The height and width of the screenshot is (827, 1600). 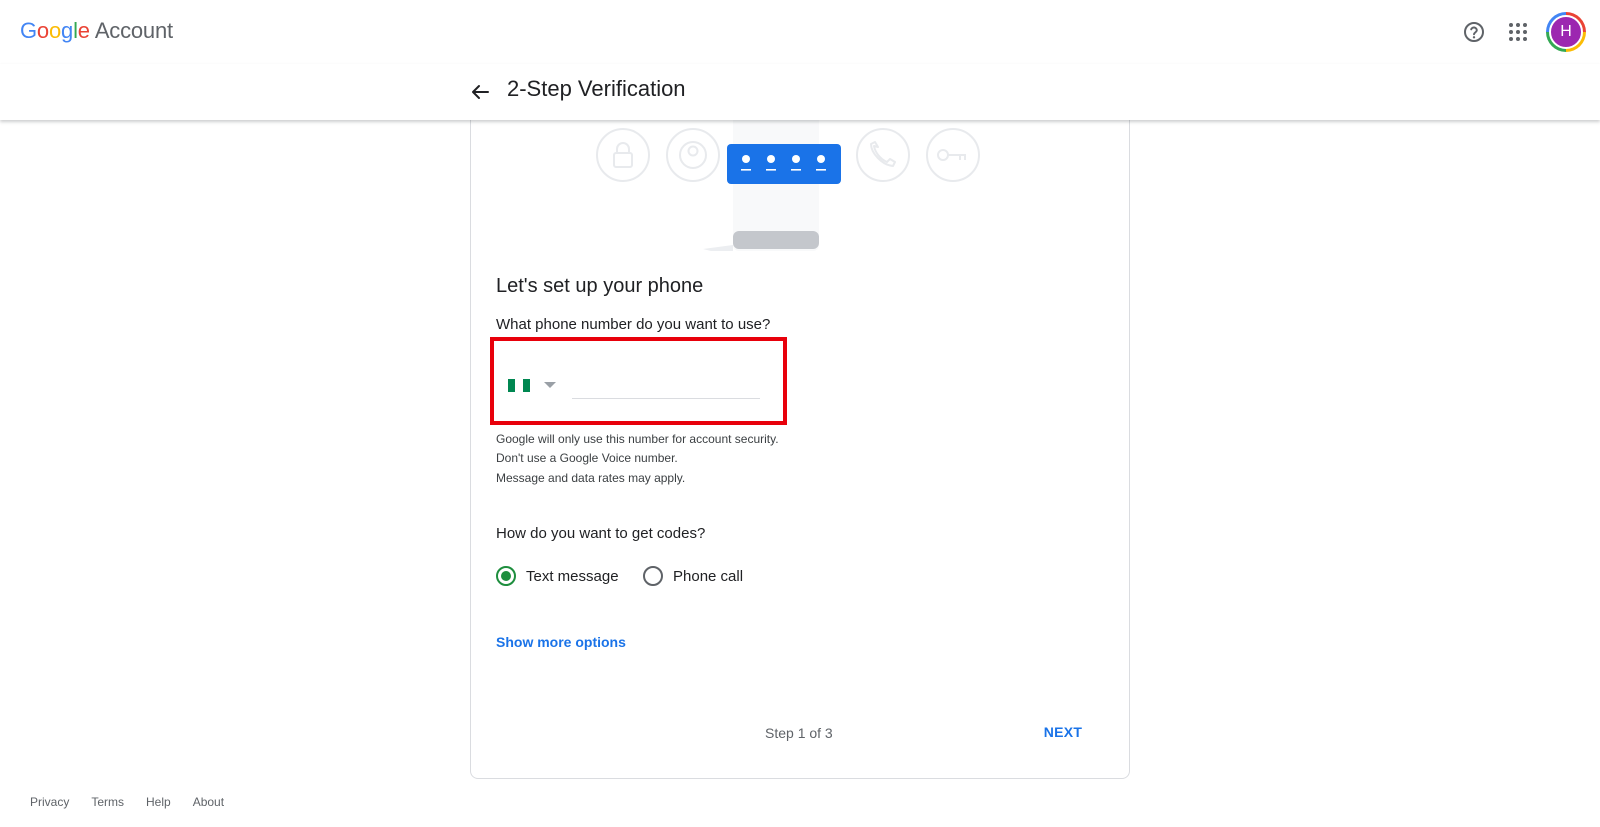 What do you see at coordinates (561, 642) in the screenshot?
I see `show-more-options-link: Show more options` at bounding box center [561, 642].